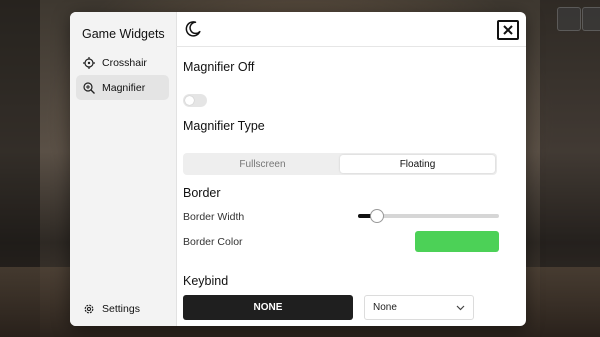  Describe the element at coordinates (213, 242) in the screenshot. I see `border-color-label: Border Color` at that location.